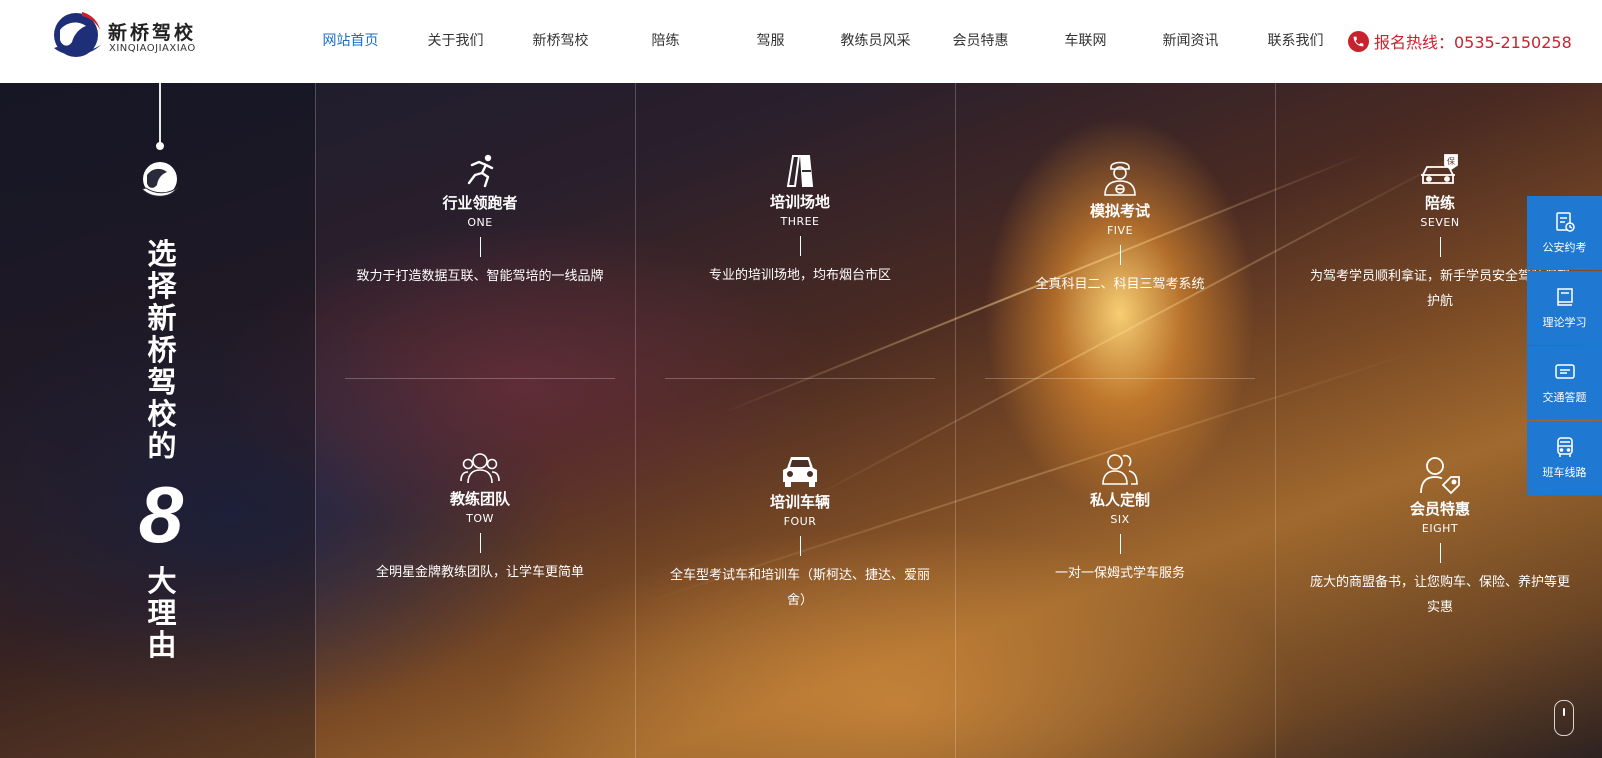 This screenshot has width=1602, height=758. What do you see at coordinates (455, 41) in the screenshot?
I see `nav-about: 关于我们` at bounding box center [455, 41].